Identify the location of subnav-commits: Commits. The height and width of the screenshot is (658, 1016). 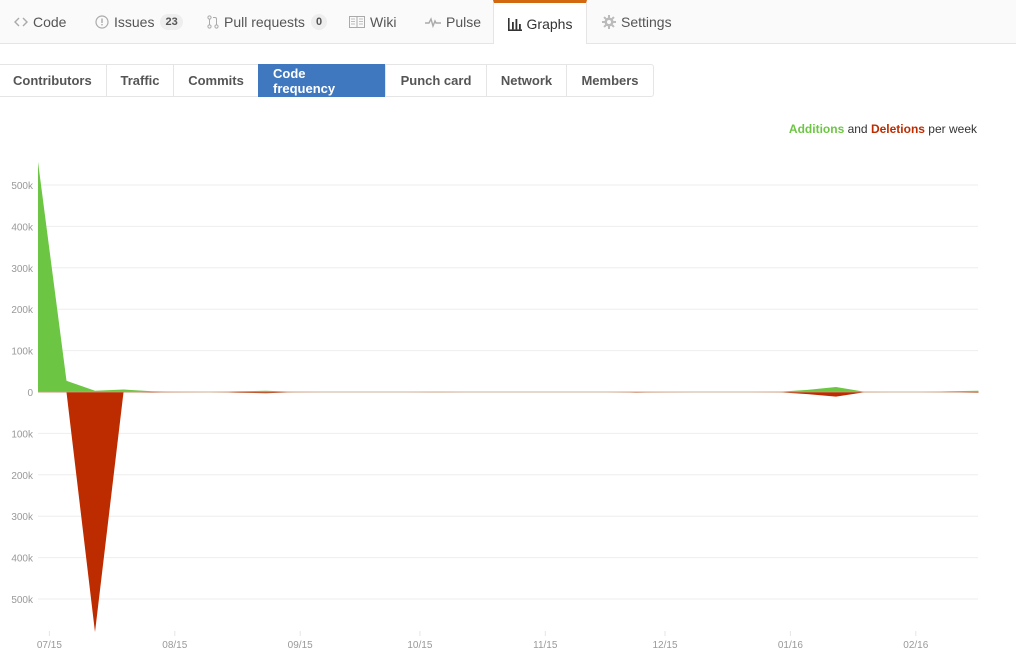
(216, 80).